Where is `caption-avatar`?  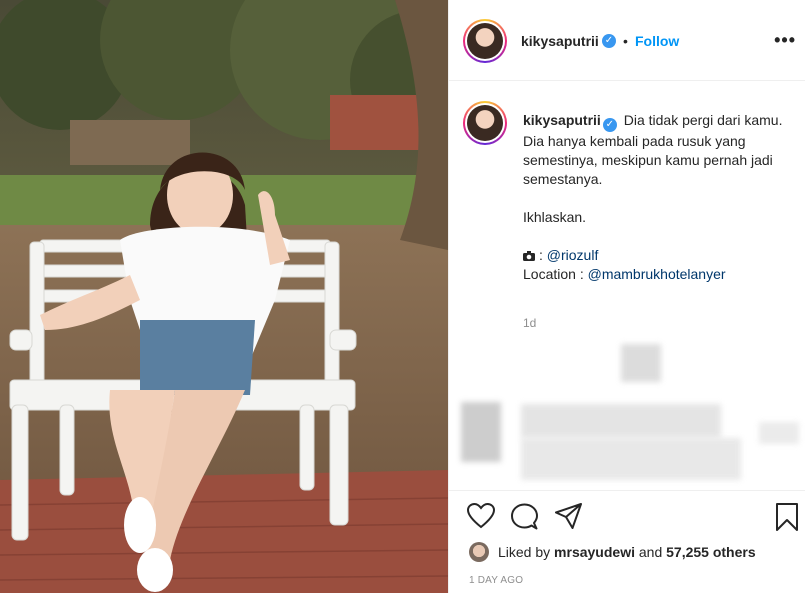 caption-avatar is located at coordinates (485, 123).